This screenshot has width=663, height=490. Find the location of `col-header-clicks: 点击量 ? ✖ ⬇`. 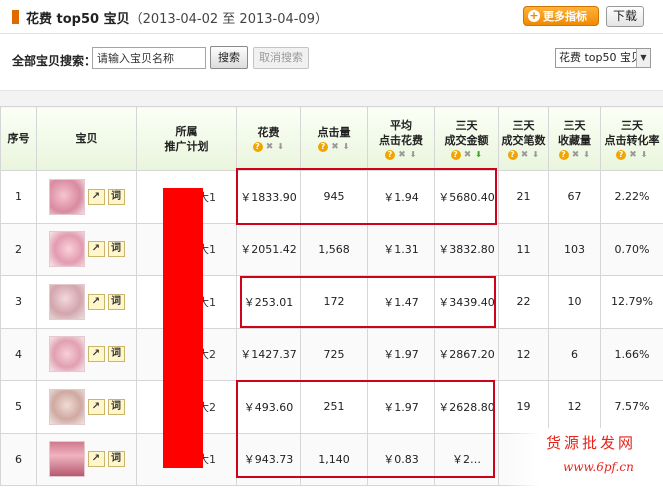

col-header-clicks: 点击量 ? ✖ ⬇ is located at coordinates (334, 138).